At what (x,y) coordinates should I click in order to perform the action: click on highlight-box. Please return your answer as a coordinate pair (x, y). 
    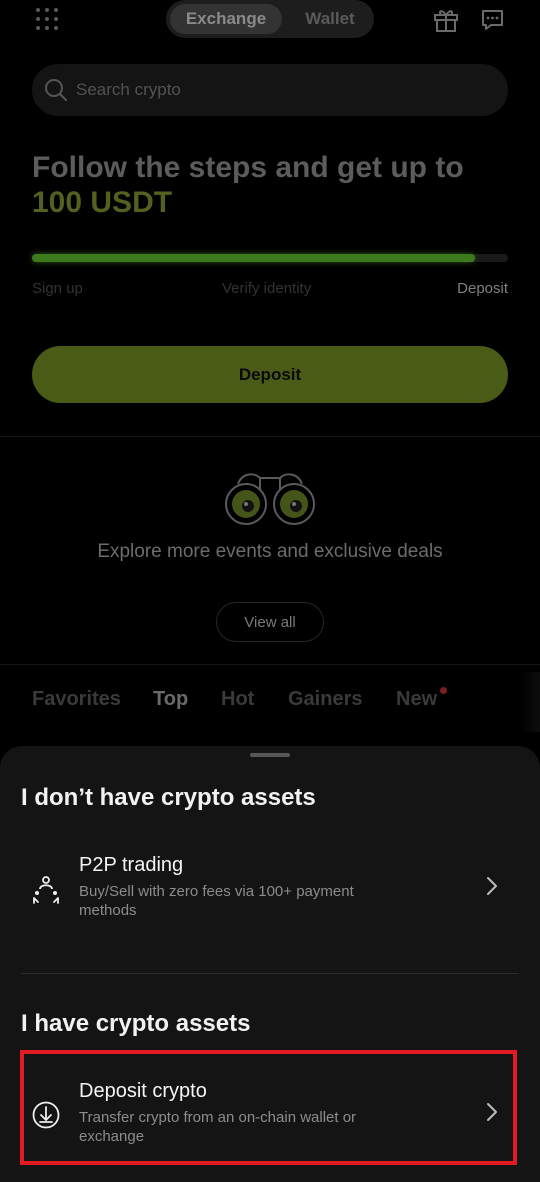
    Looking at the image, I should click on (268, 1107).